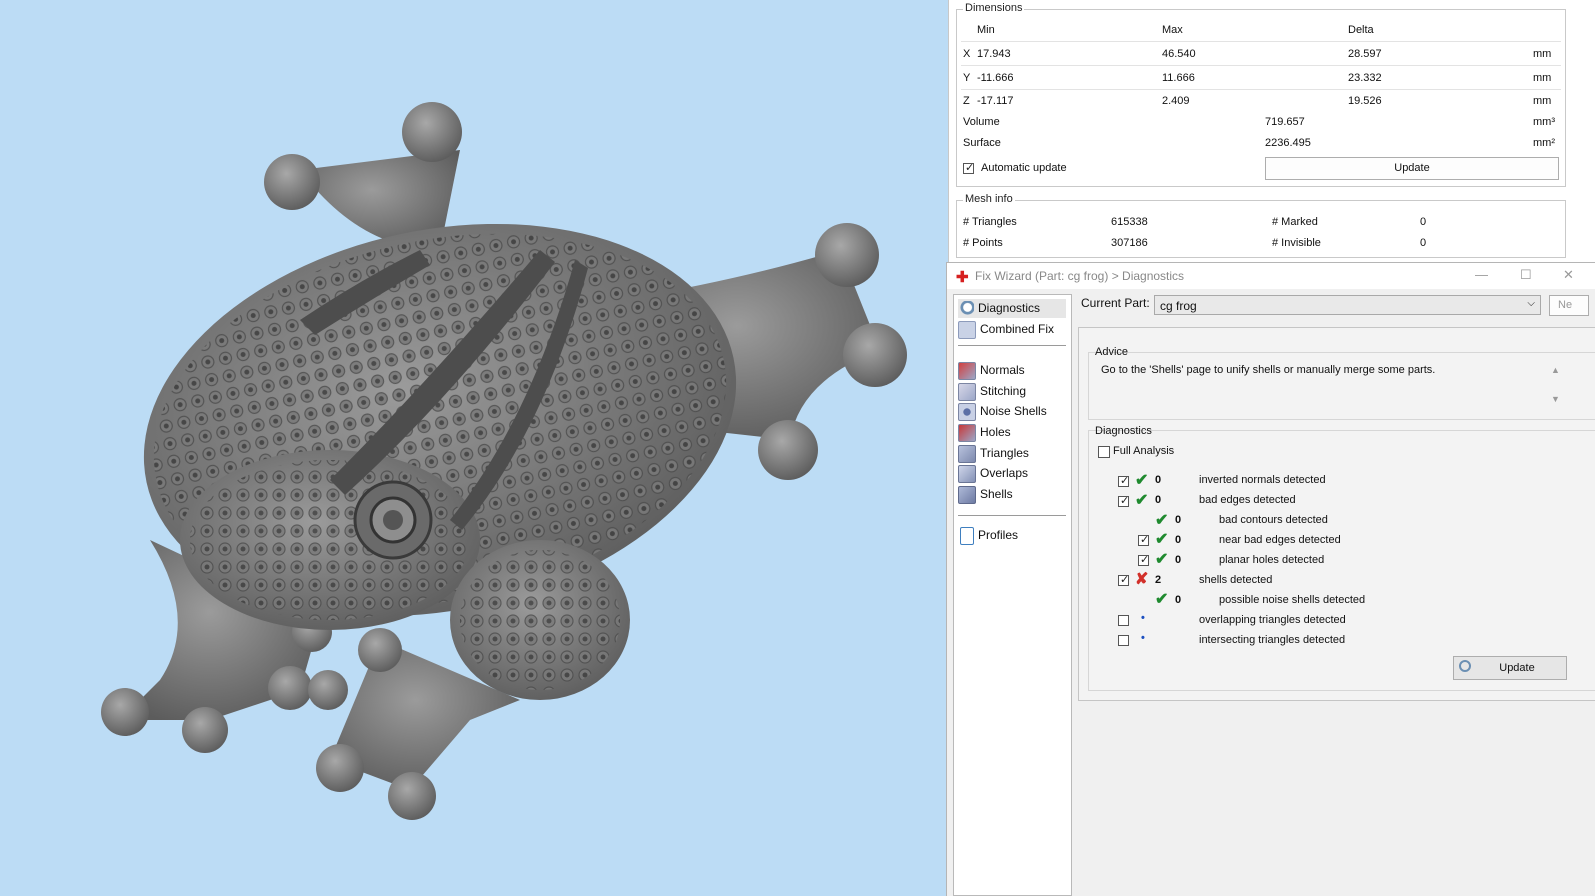 The image size is (1595, 896). Describe the element at coordinates (1123, 640) in the screenshot. I see `diag-checkbox-intersecting` at that location.